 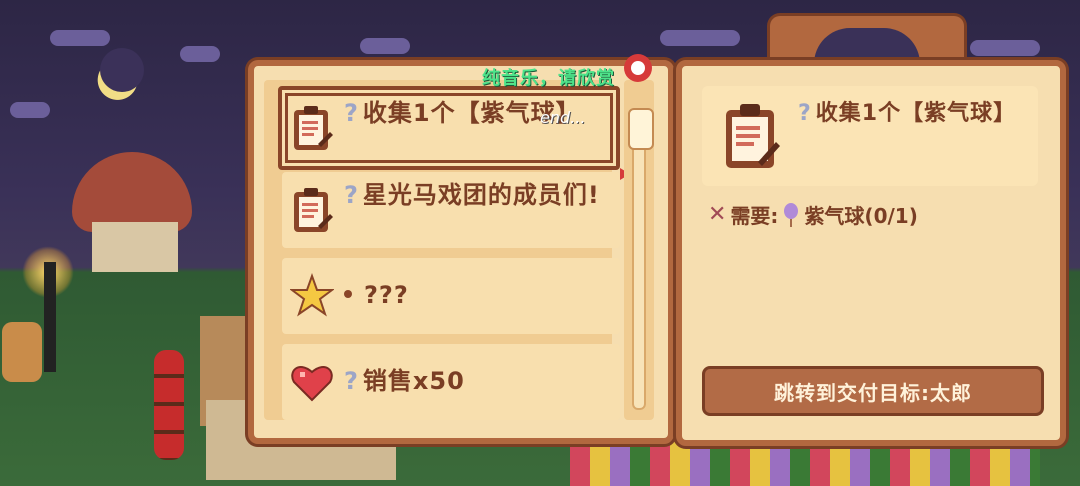 What do you see at coordinates (641, 129) in the screenshot?
I see `scroll-thumb` at bounding box center [641, 129].